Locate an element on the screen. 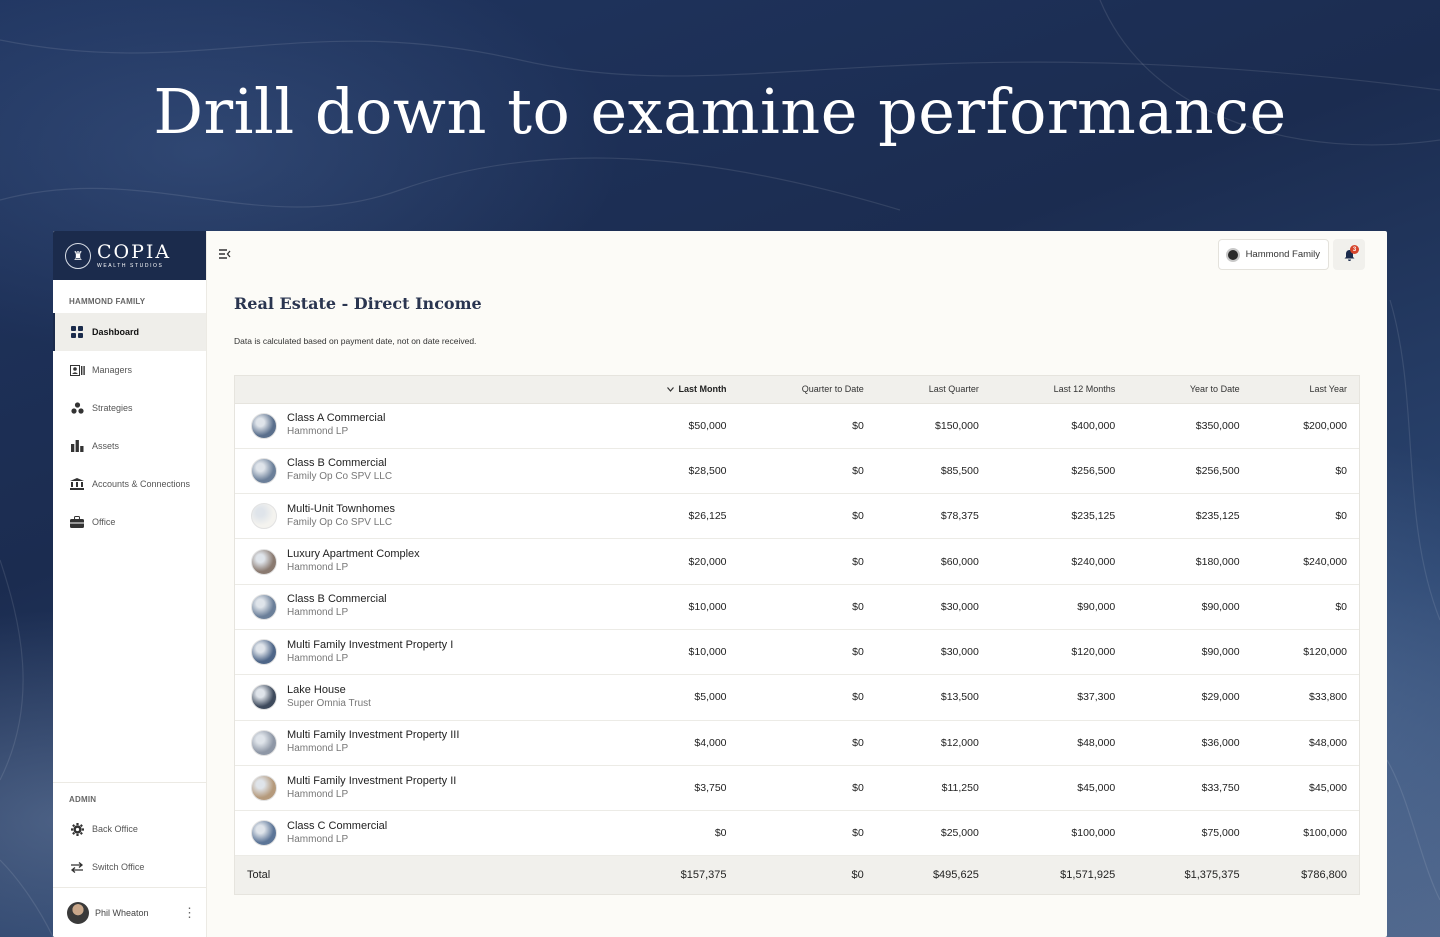 The height and width of the screenshot is (937, 1440). asset-name: Lake House is located at coordinates (329, 690).